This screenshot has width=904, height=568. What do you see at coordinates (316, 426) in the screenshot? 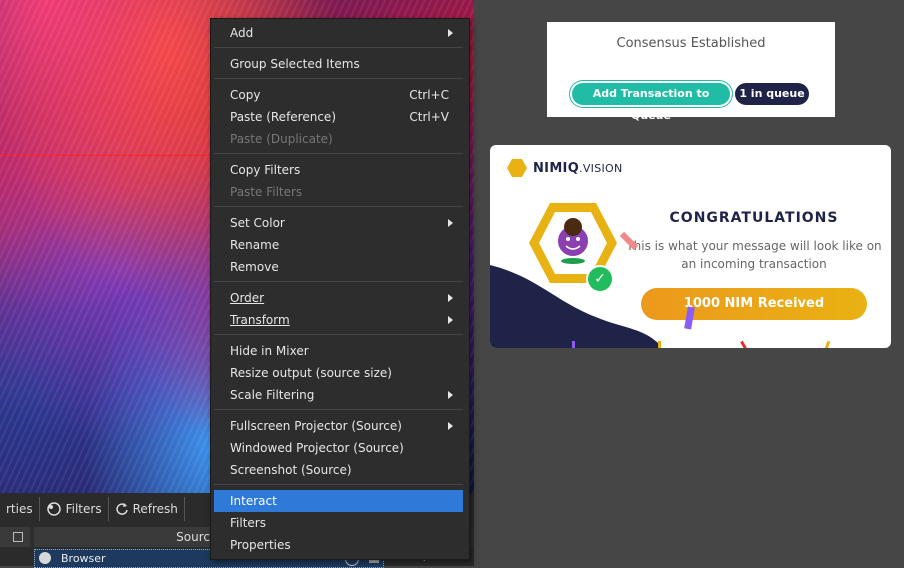
I see `menu-item-label: Fullscreen Projector (Source)` at bounding box center [316, 426].